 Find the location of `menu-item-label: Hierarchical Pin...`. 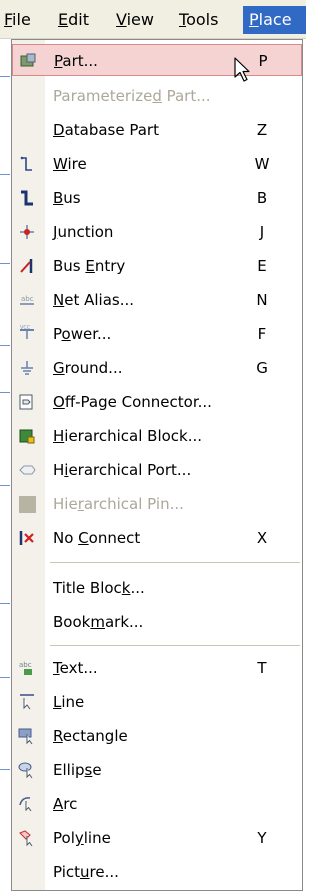

menu-item-label: Hierarchical Pin... is located at coordinates (118, 504).